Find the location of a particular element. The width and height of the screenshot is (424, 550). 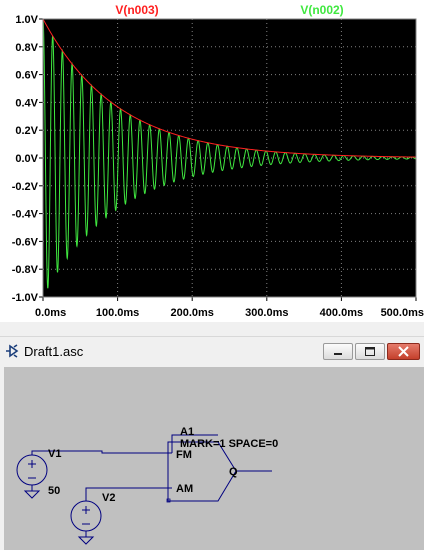

x-tick-label: 100.0ms is located at coordinates (117, 313).